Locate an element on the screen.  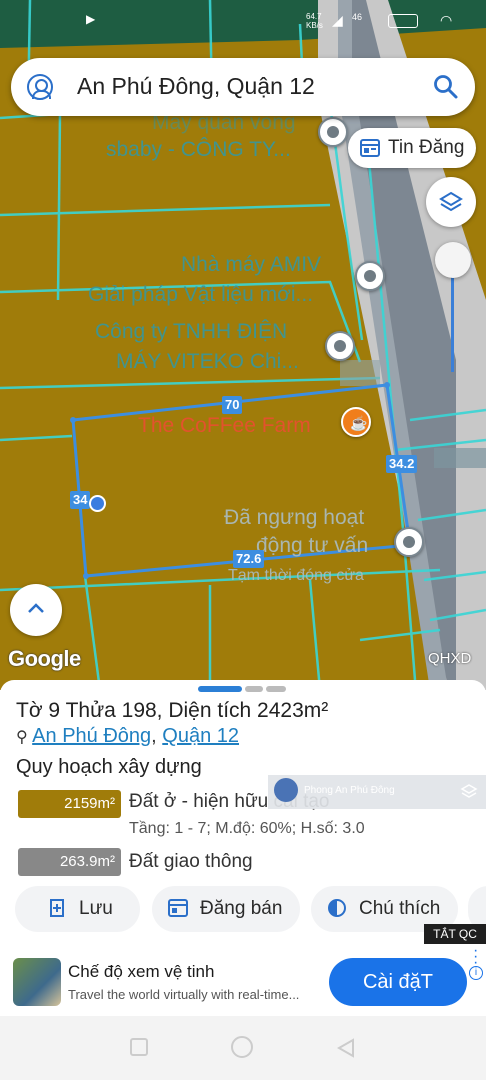
land-use-swatch-residential: 2159m² is located at coordinates (69, 804).